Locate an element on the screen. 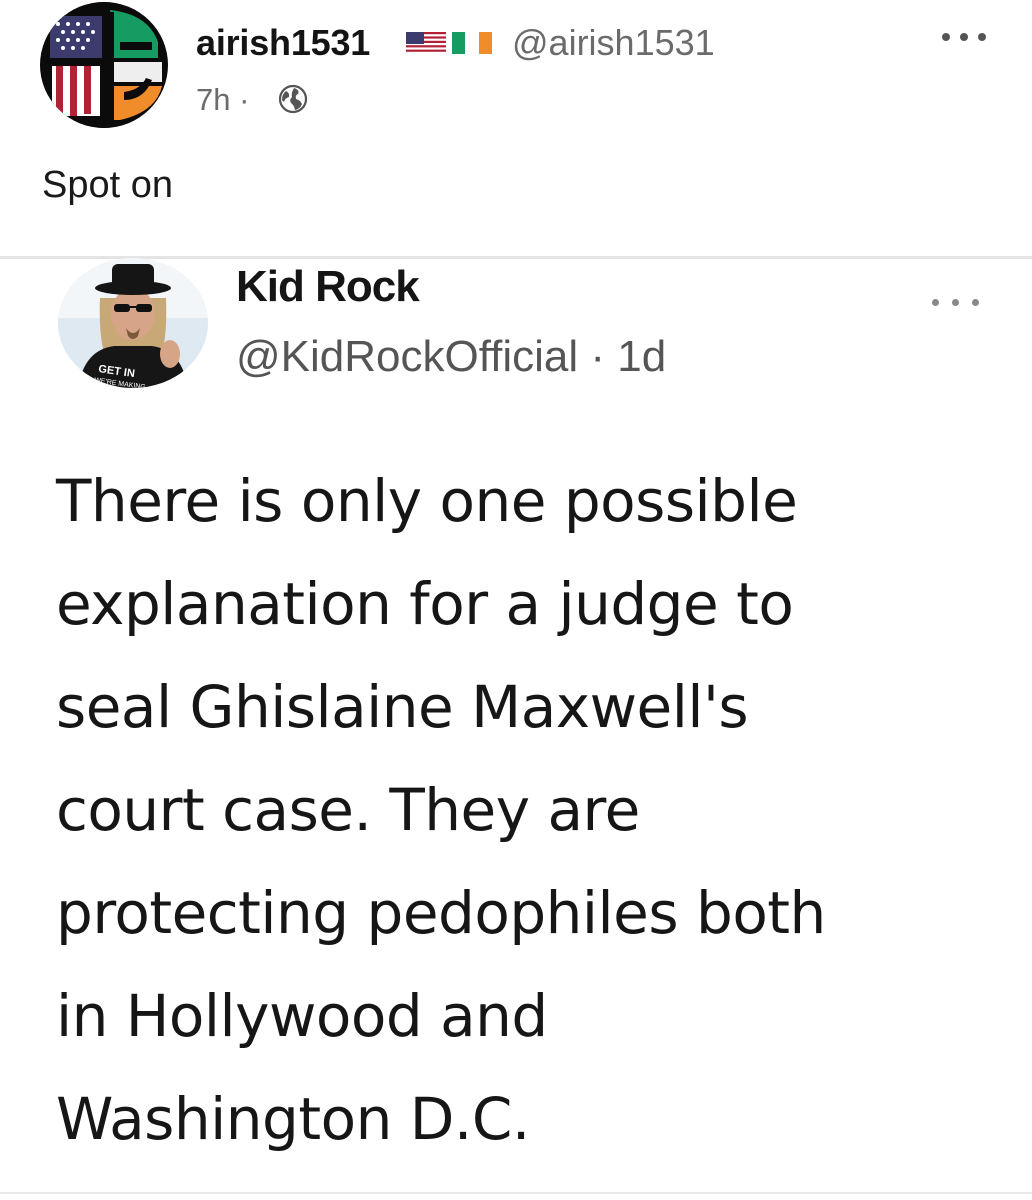  kid-rock-avatar-image: GET IN WE'RE MAKING is located at coordinates (133, 323).